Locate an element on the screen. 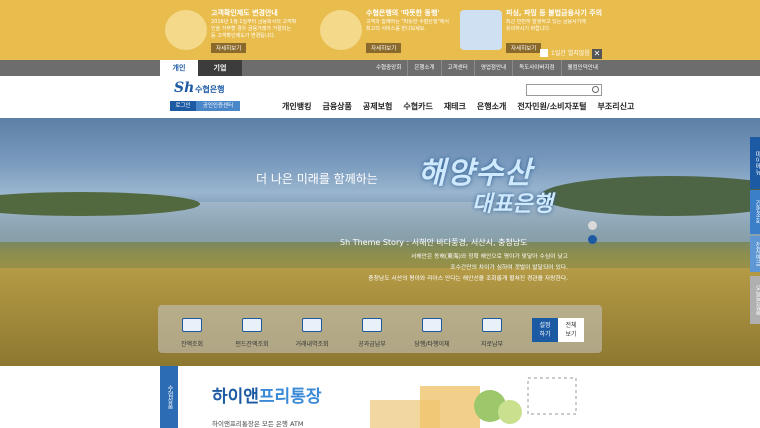 This screenshot has width=760, height=428. nav-suhyup-card: 수협카드 is located at coordinates (417, 106).